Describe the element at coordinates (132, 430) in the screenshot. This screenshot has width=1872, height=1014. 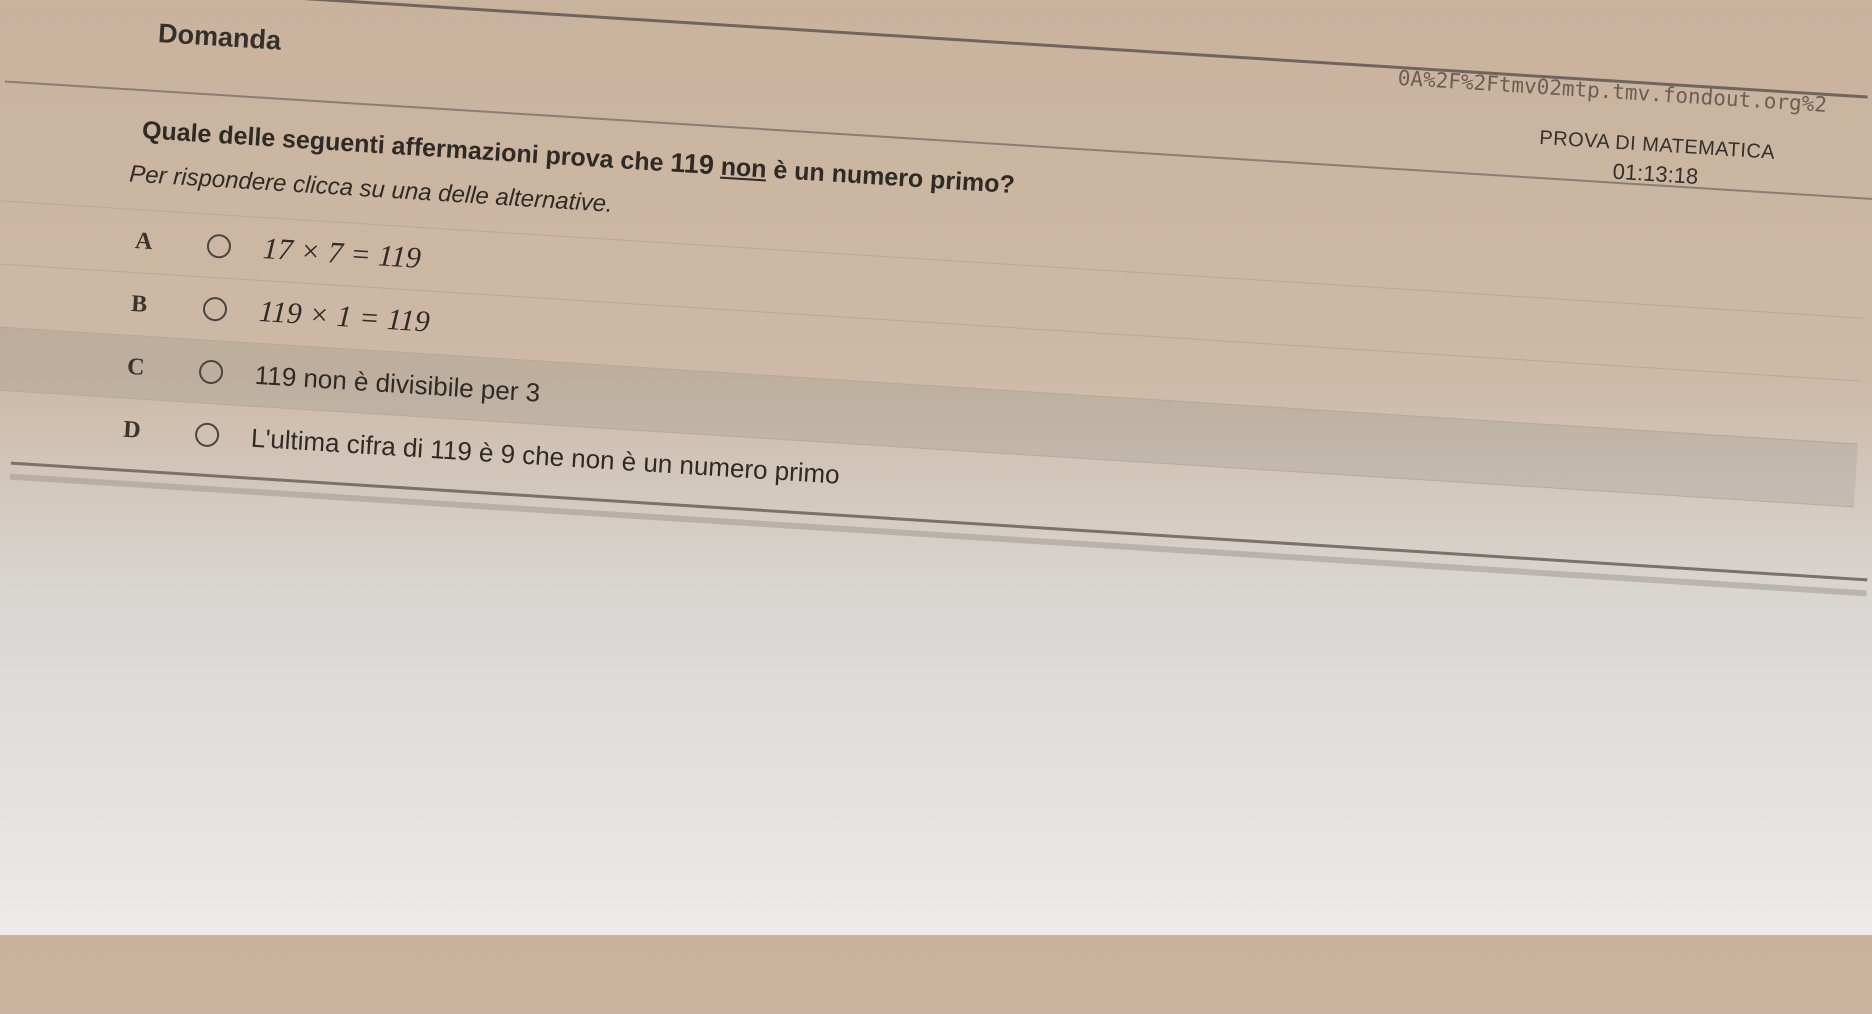
I see `option-letter: D` at that location.